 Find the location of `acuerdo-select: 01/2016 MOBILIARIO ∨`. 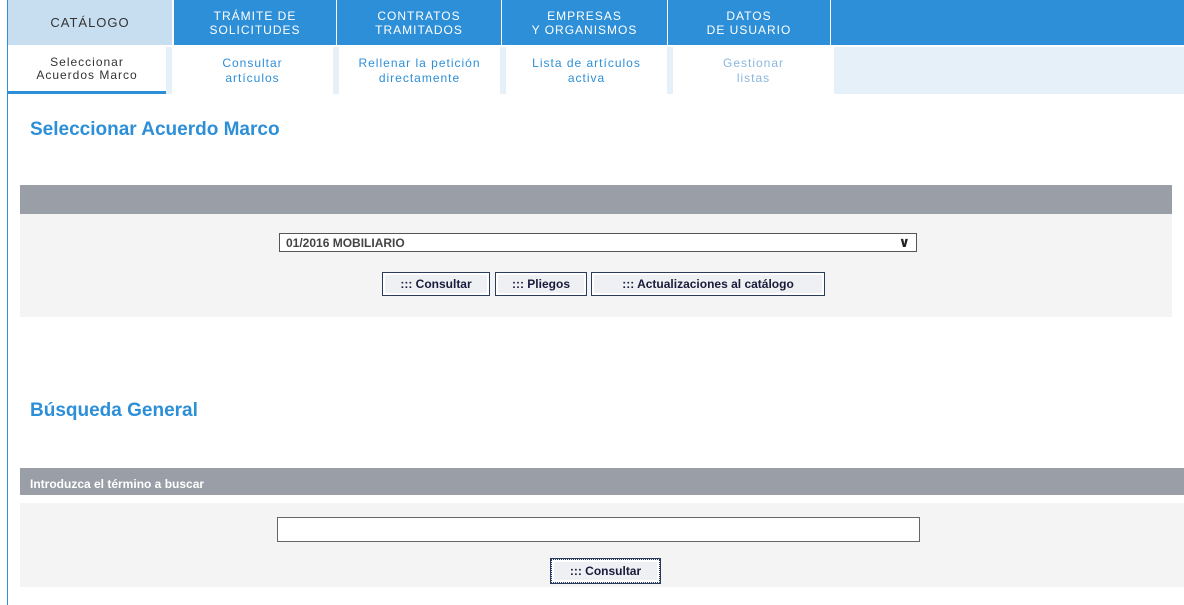

acuerdo-select: 01/2016 MOBILIARIO ∨ is located at coordinates (598, 242).